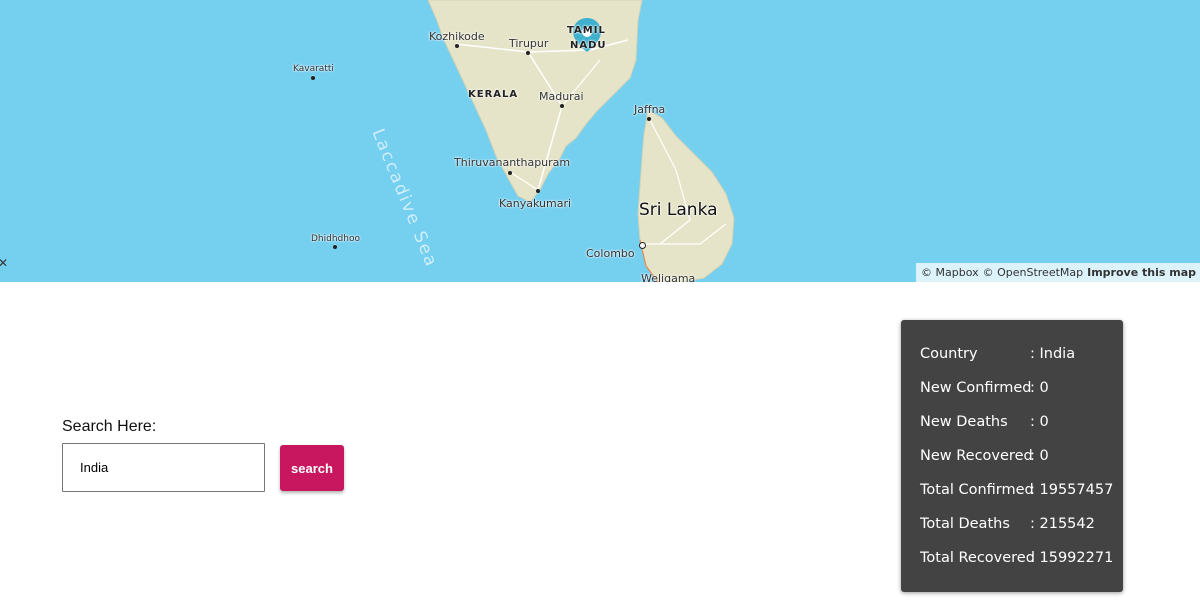 The width and height of the screenshot is (1200, 604). I want to click on map-label-kozhikode: Kozhikode, so click(457, 36).